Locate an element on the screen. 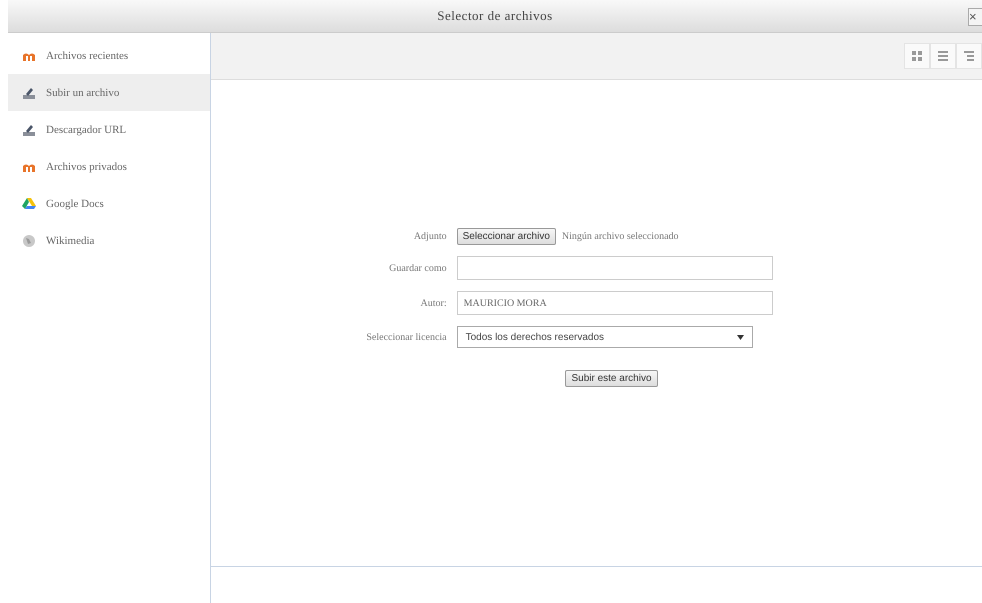 The width and height of the screenshot is (982, 603). file-status: Ningún archivo seleccionado is located at coordinates (620, 236).